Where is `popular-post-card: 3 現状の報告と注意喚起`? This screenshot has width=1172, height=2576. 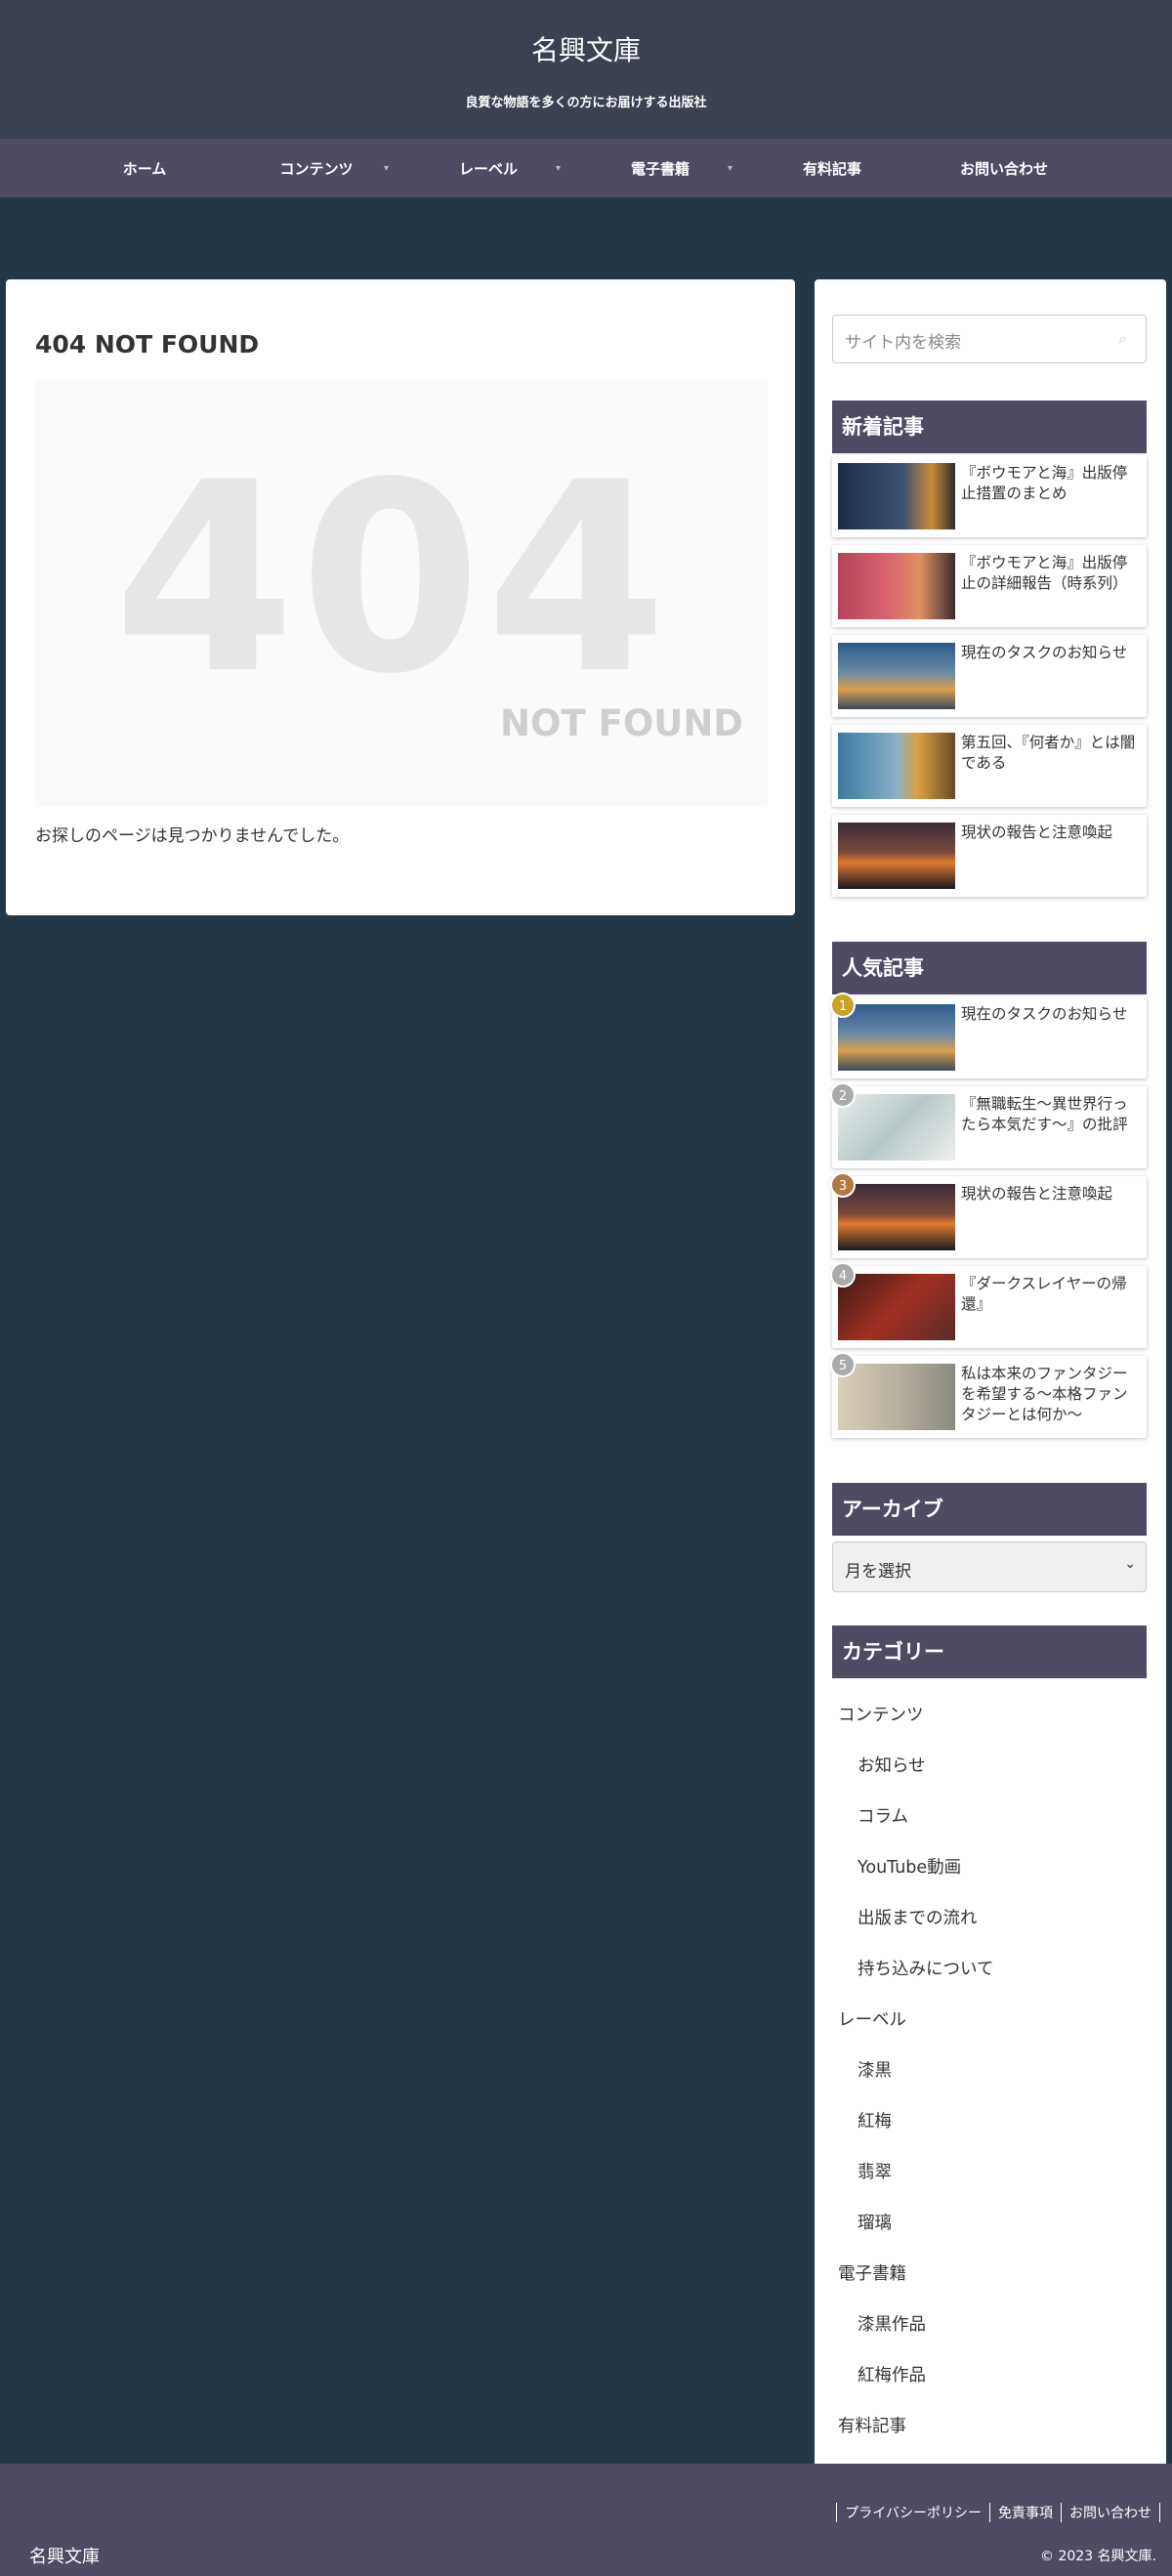
popular-post-card: 3 現状の報告と注意喚起 is located at coordinates (988, 1215).